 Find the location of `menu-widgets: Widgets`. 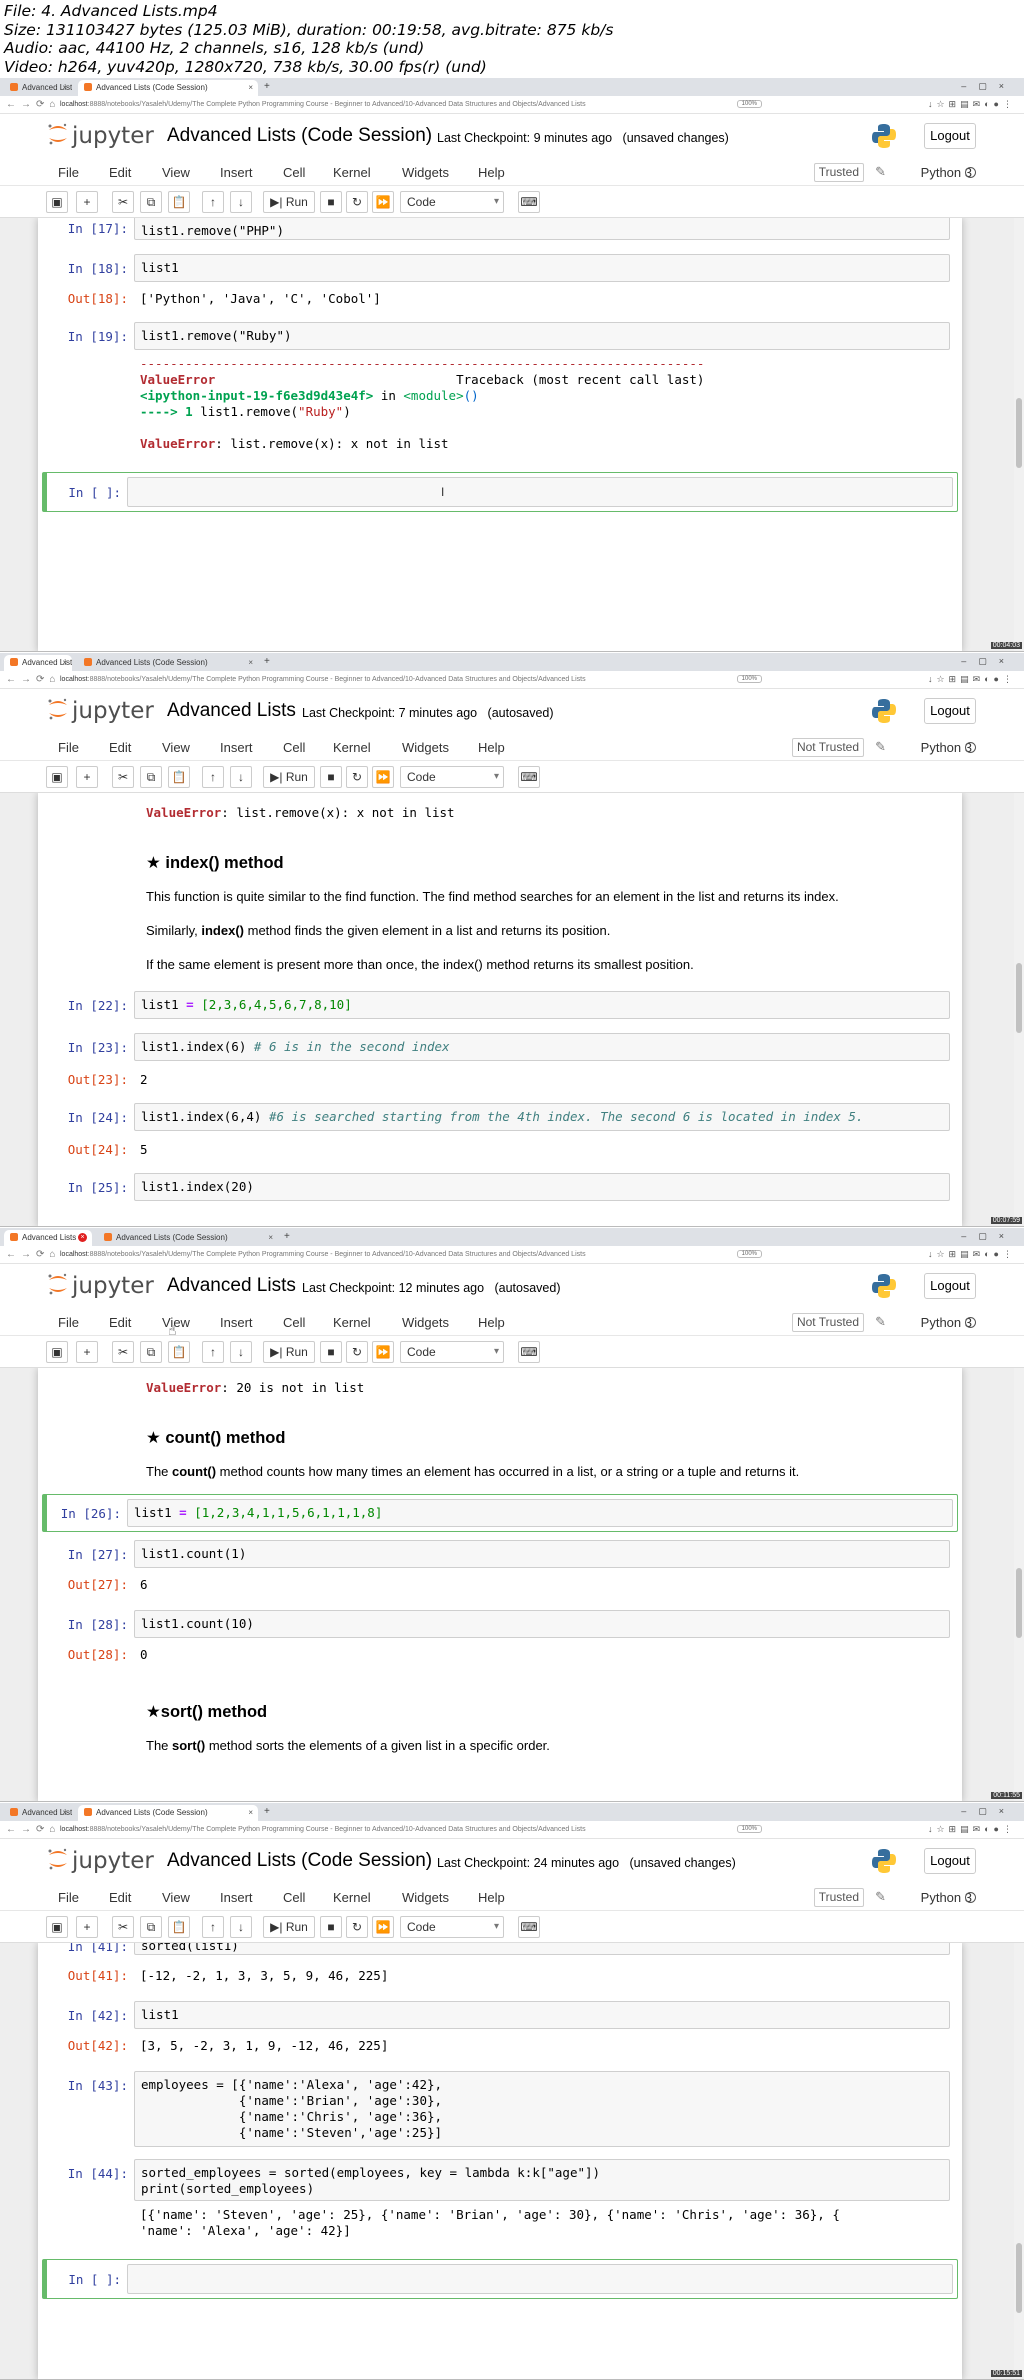

menu-widgets: Widgets is located at coordinates (425, 747).